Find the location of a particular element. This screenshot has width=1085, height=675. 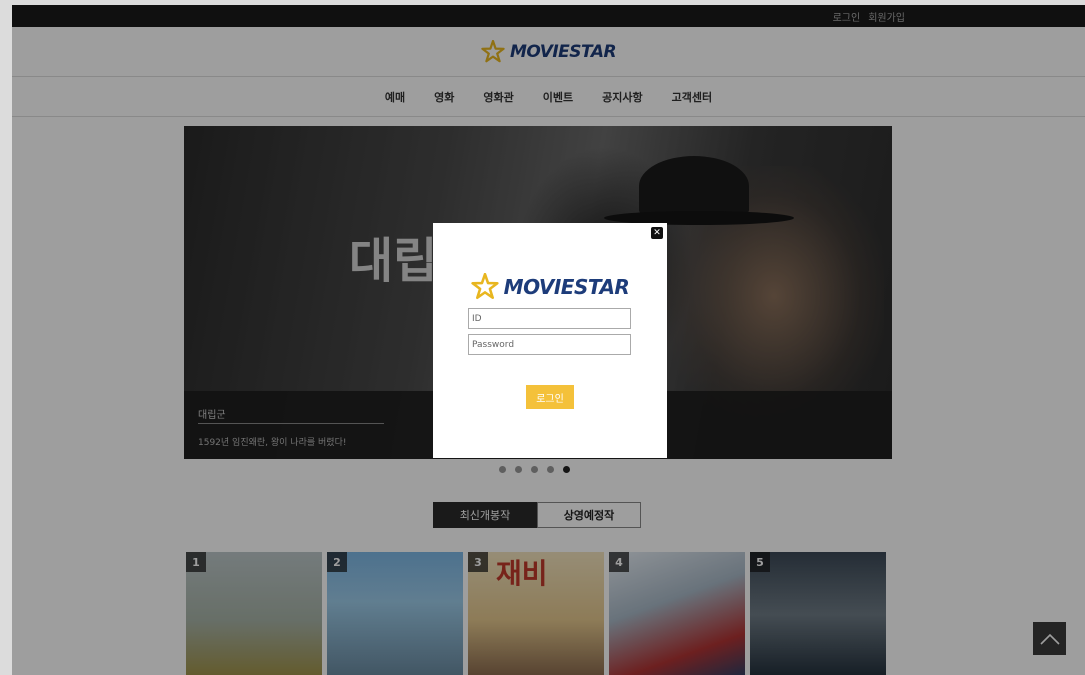

modal-logo-text: MOVIESTAR is located at coordinates (566, 287).